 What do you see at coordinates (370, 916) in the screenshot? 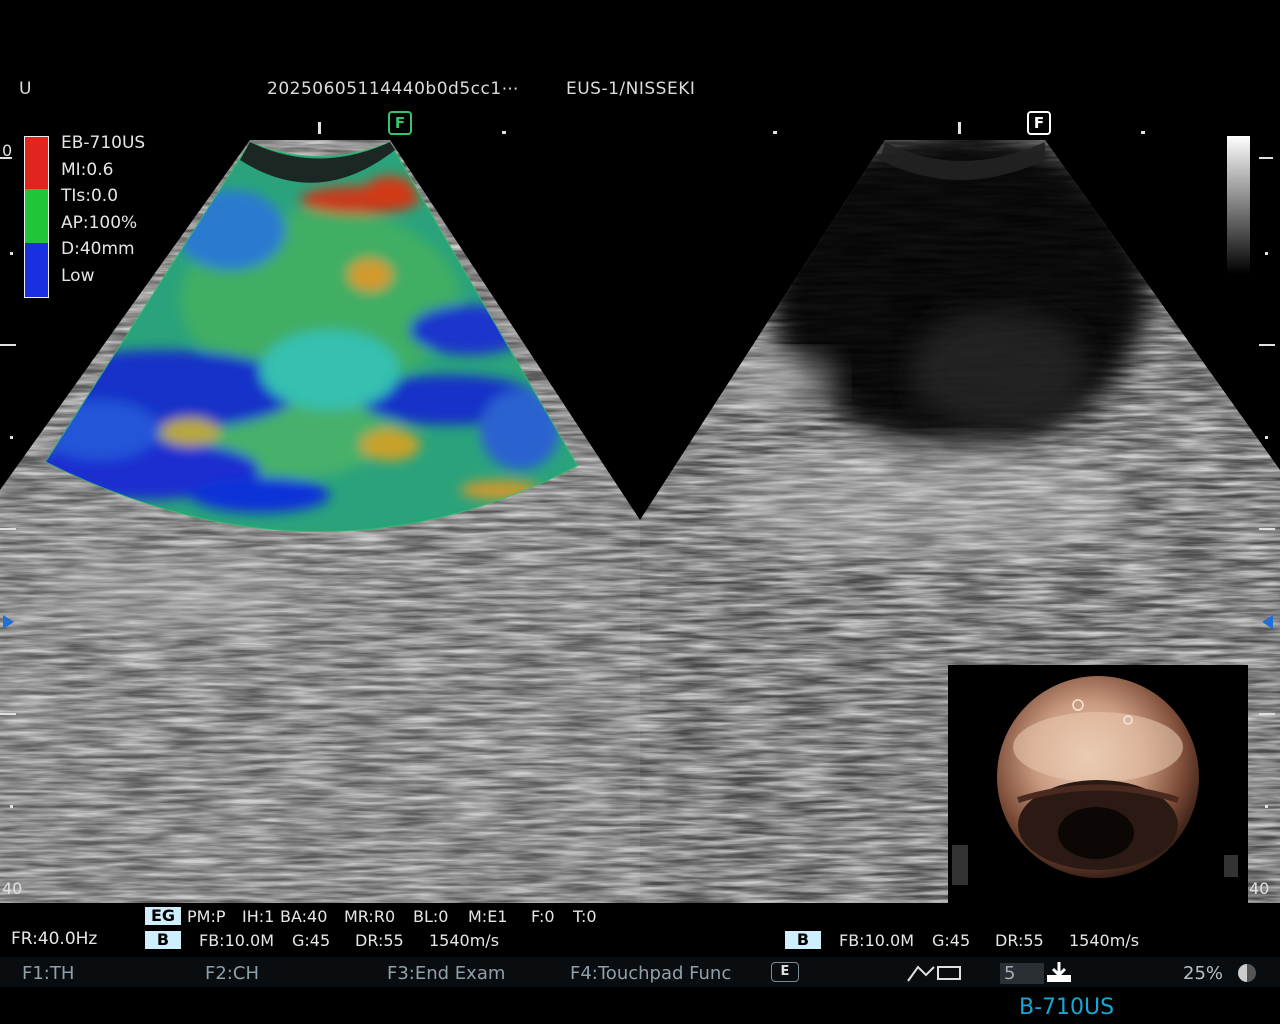
I see `row1-mr: MR:R0` at bounding box center [370, 916].